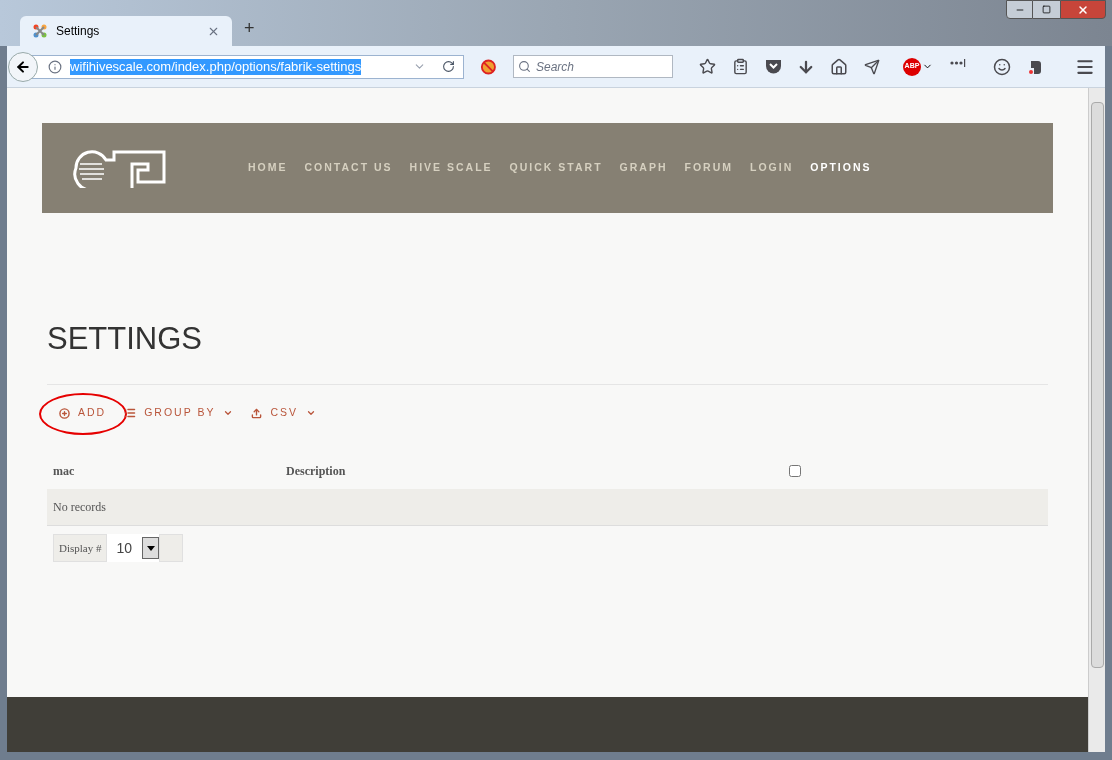 The width and height of the screenshot is (1112, 760). What do you see at coordinates (593, 66) in the screenshot?
I see `search-field: Search` at bounding box center [593, 66].